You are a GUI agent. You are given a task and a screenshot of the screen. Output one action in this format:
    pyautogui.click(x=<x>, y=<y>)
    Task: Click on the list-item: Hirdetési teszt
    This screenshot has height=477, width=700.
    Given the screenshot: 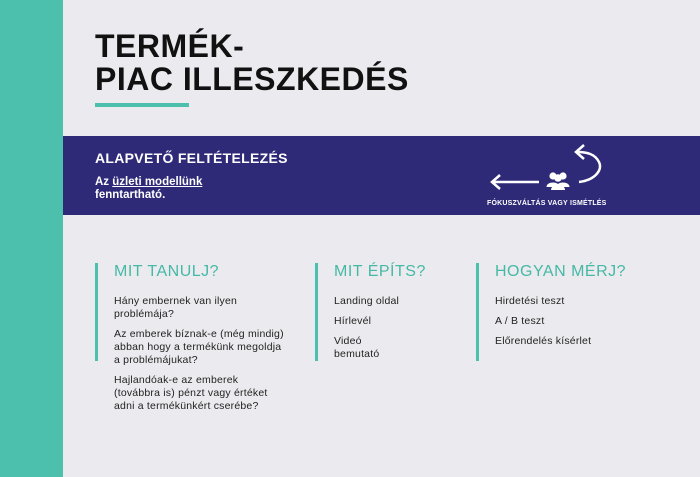 What is the action you would take?
    pyautogui.click(x=530, y=301)
    